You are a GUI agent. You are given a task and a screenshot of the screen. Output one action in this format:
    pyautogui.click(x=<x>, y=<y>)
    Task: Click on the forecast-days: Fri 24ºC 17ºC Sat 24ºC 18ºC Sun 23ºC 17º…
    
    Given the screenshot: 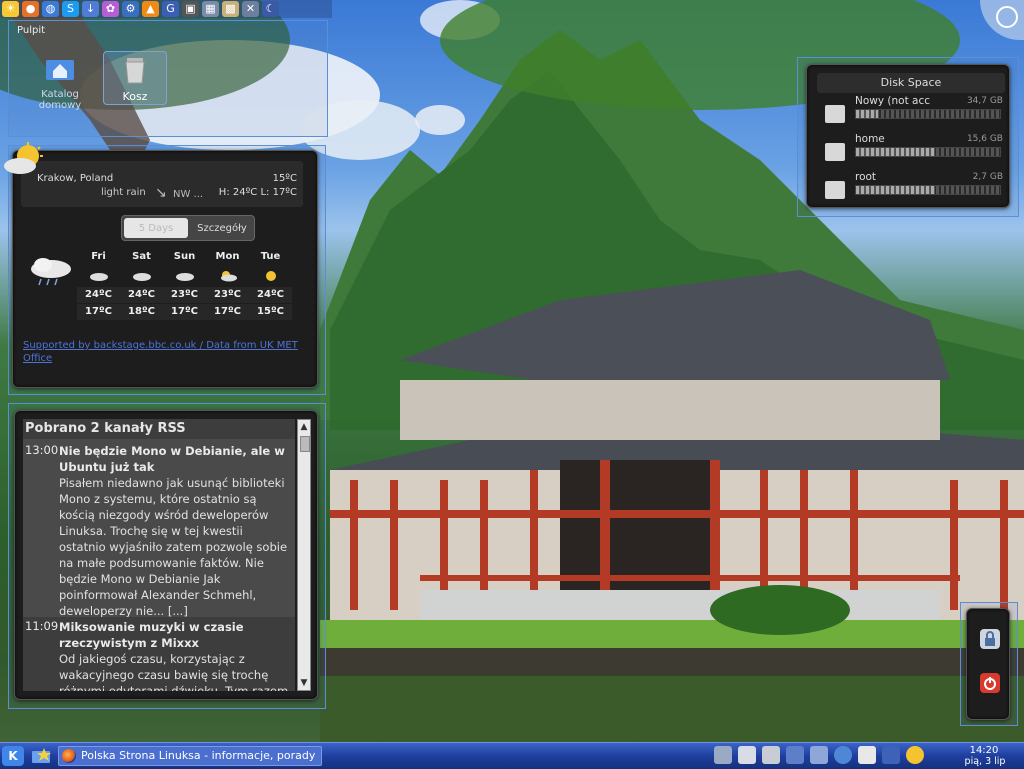 What is the action you would take?
    pyautogui.click(x=184, y=285)
    